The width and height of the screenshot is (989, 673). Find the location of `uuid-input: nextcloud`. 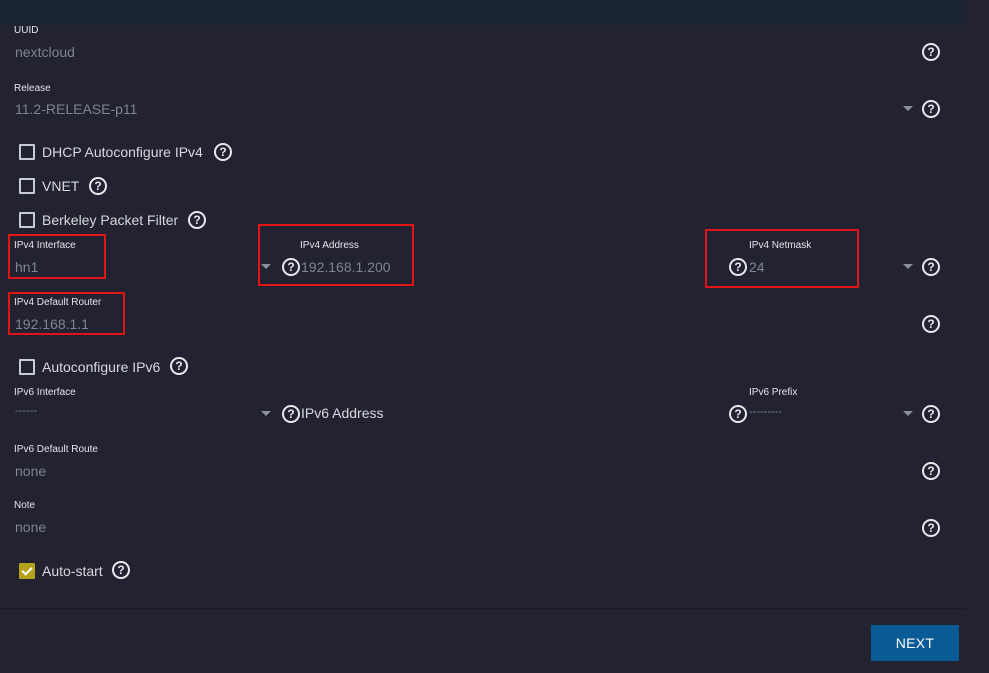

uuid-input: nextcloud is located at coordinates (45, 52).